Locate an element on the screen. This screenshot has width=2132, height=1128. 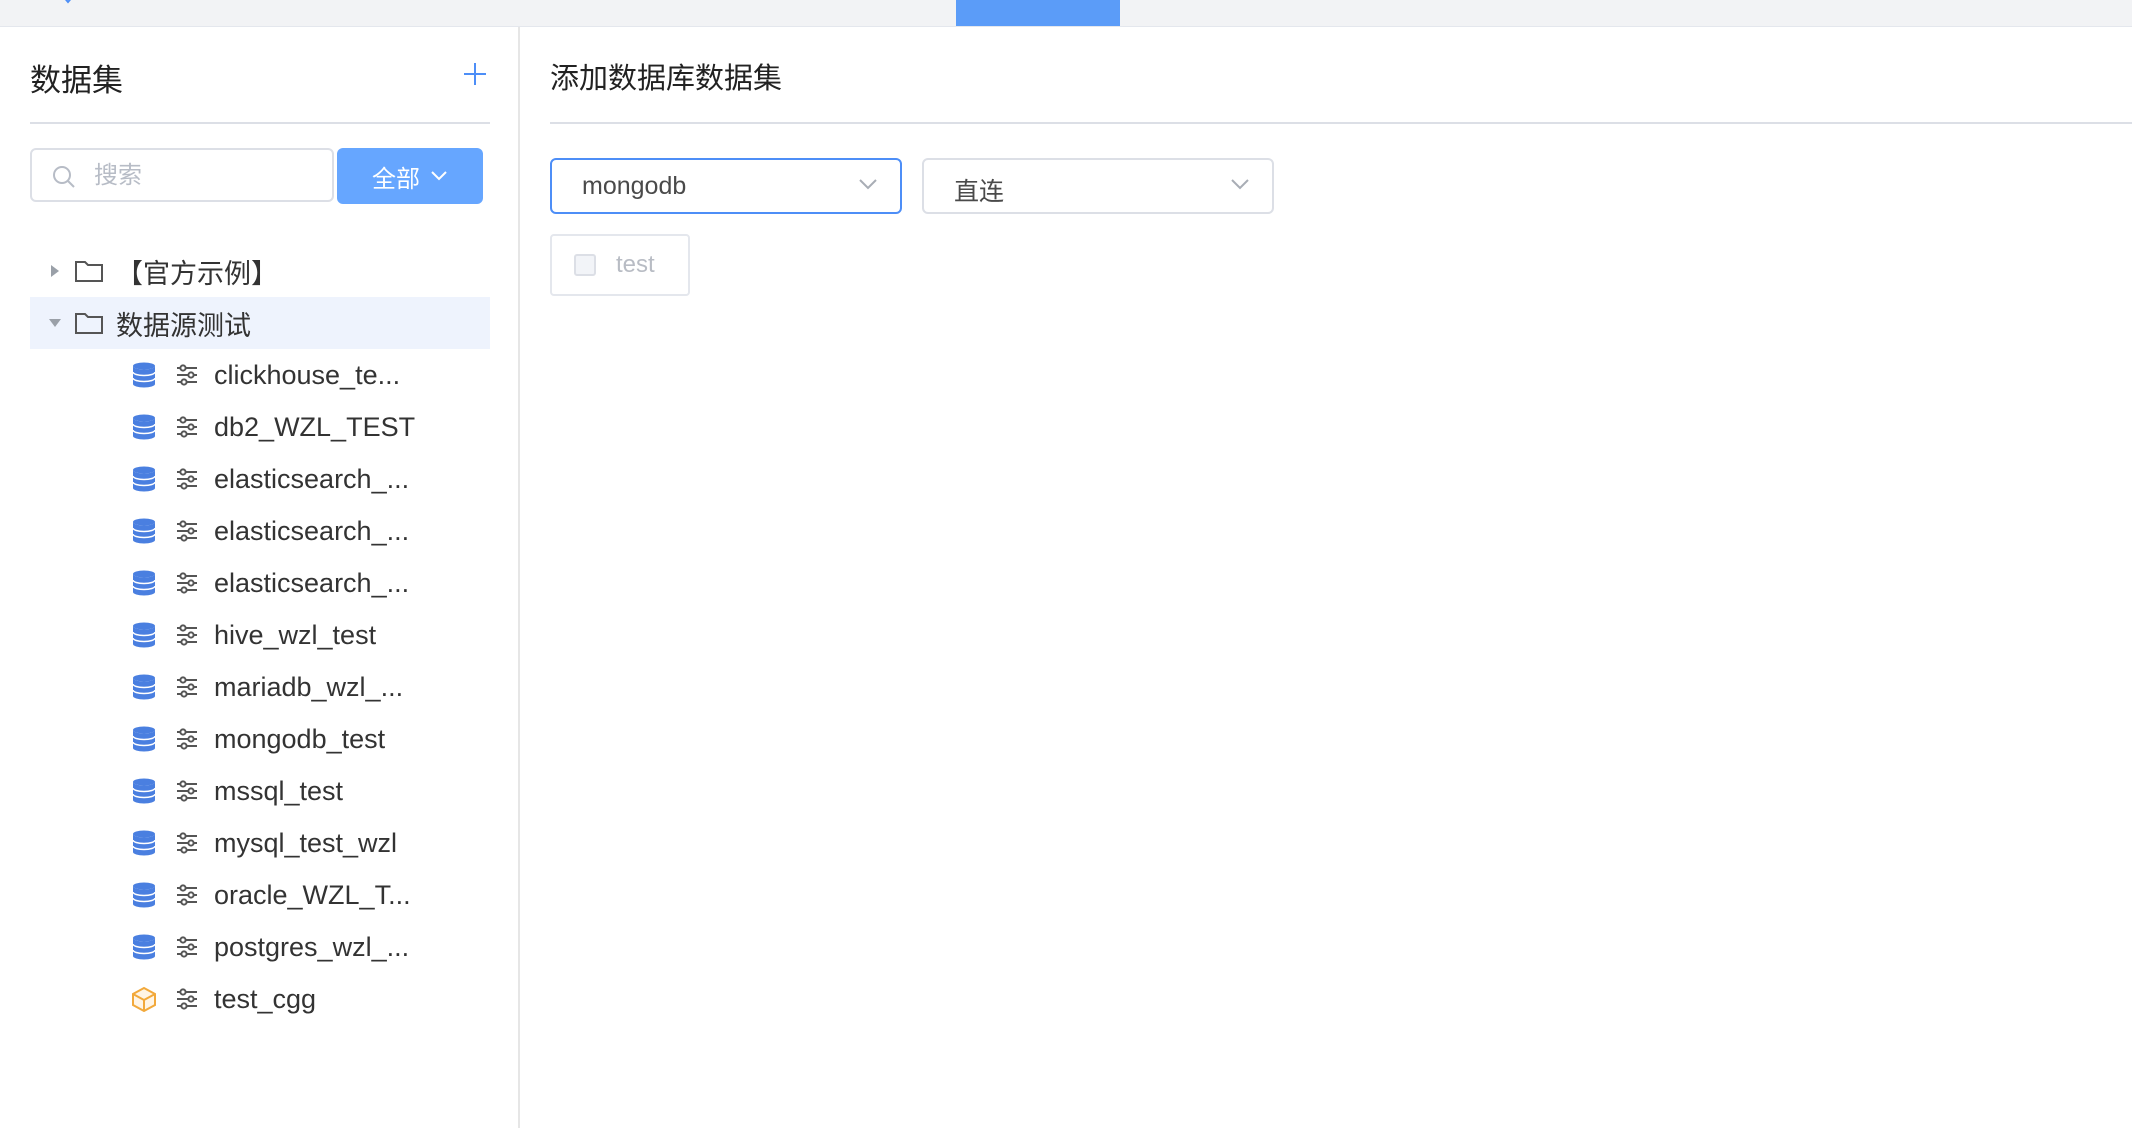
tree-leaf-label: mysql_test_wzl is located at coordinates (306, 842).